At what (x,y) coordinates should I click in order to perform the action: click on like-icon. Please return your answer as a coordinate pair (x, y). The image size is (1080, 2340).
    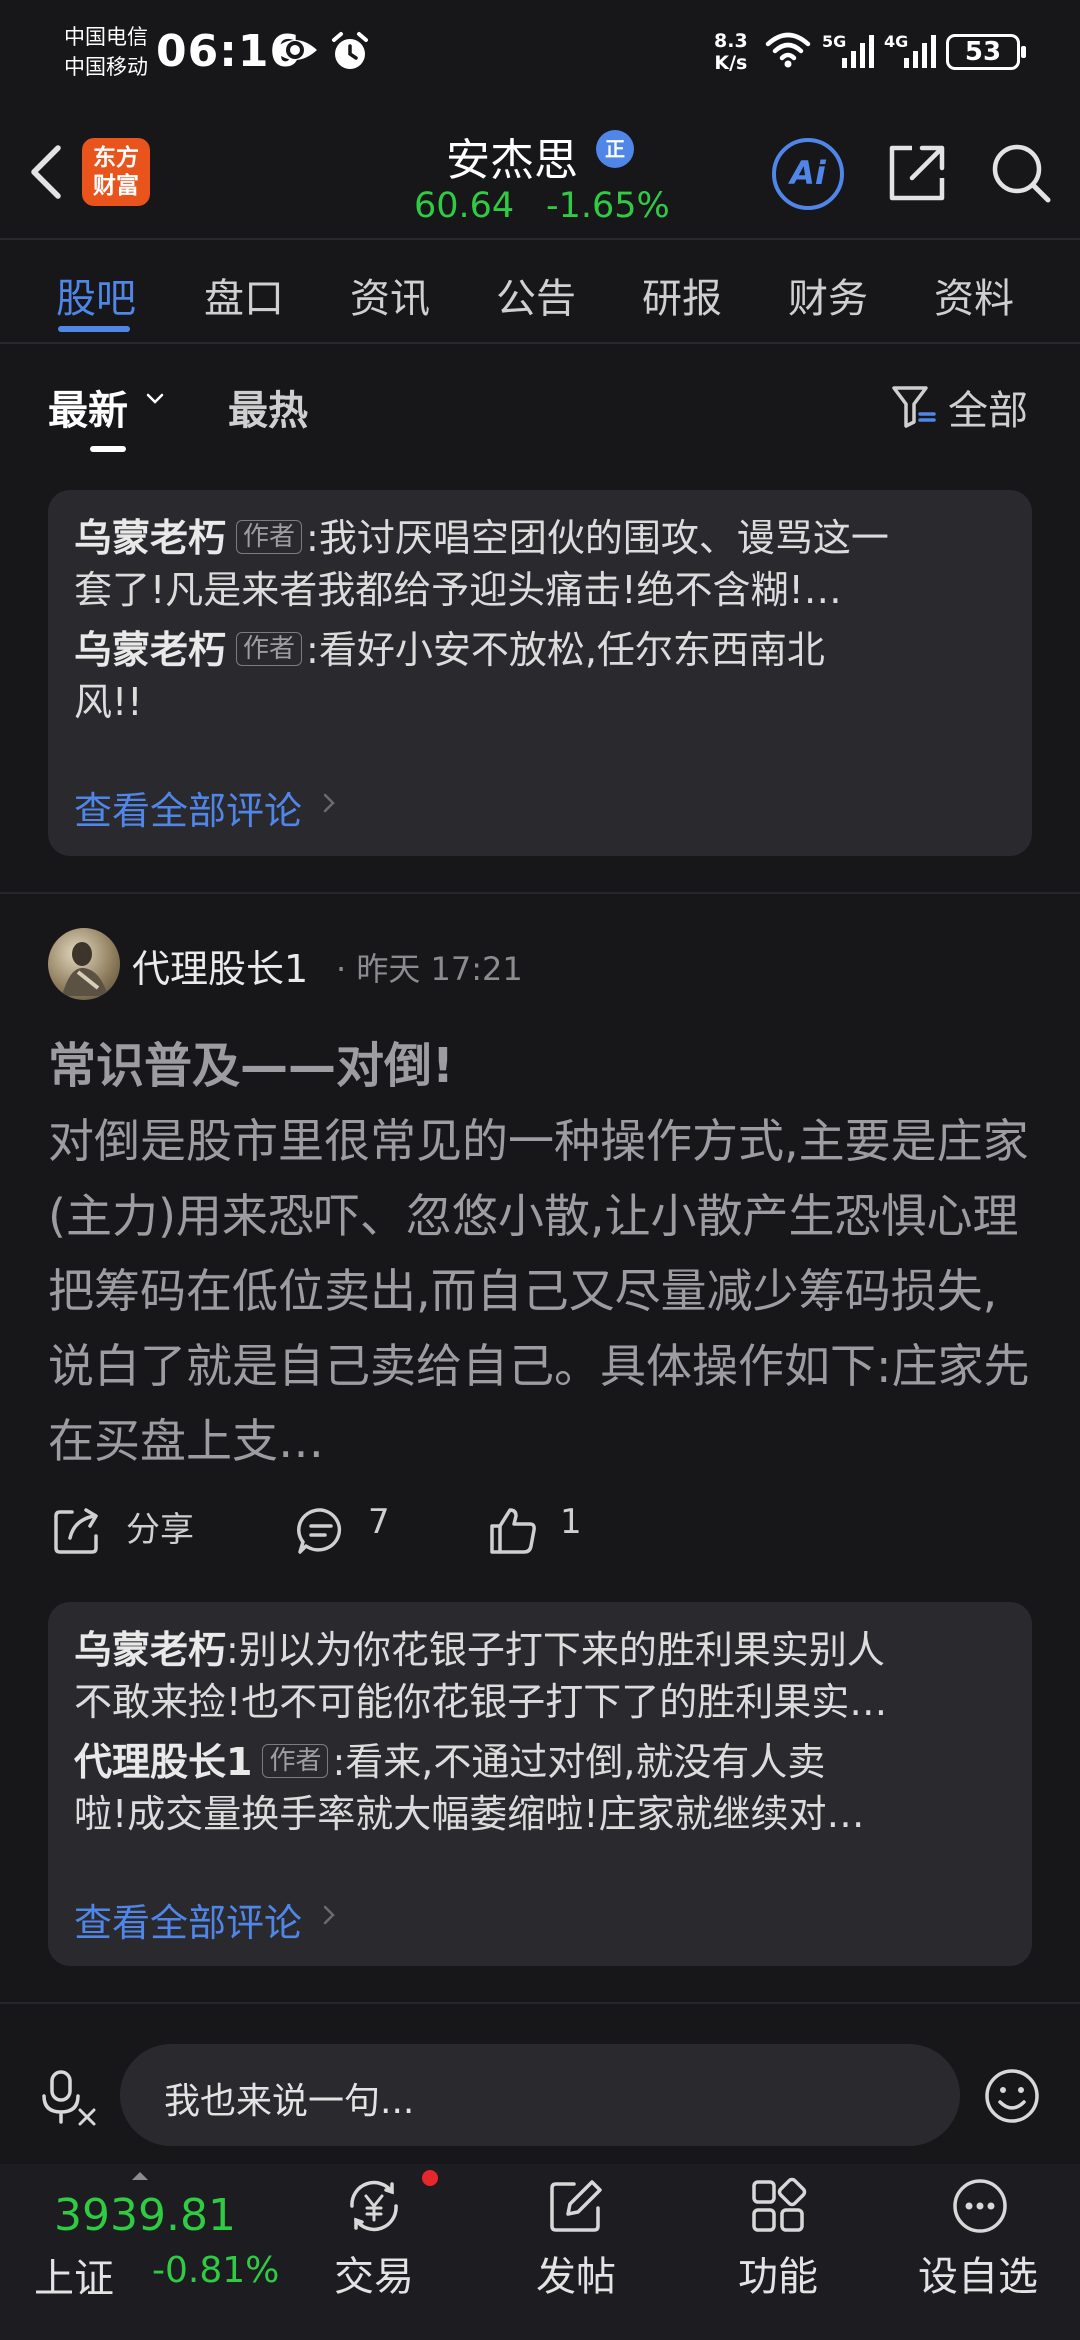
    Looking at the image, I should click on (513, 1531).